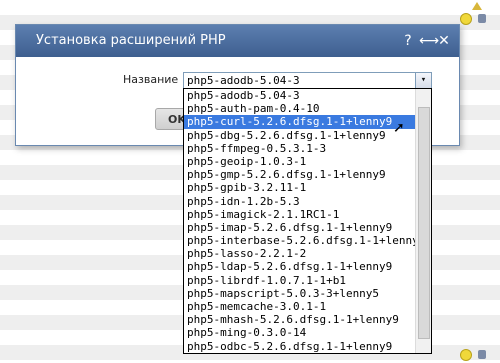  Describe the element at coordinates (307, 214) in the screenshot. I see `dropdown-option: php5-imagick-2.1.1RC1-1` at that location.